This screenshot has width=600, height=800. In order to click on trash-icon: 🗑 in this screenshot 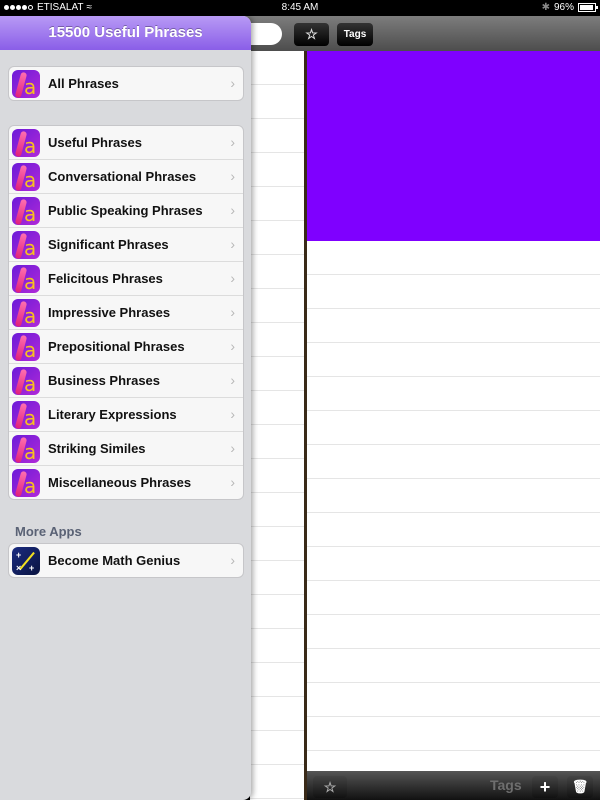, I will do `click(580, 786)`.